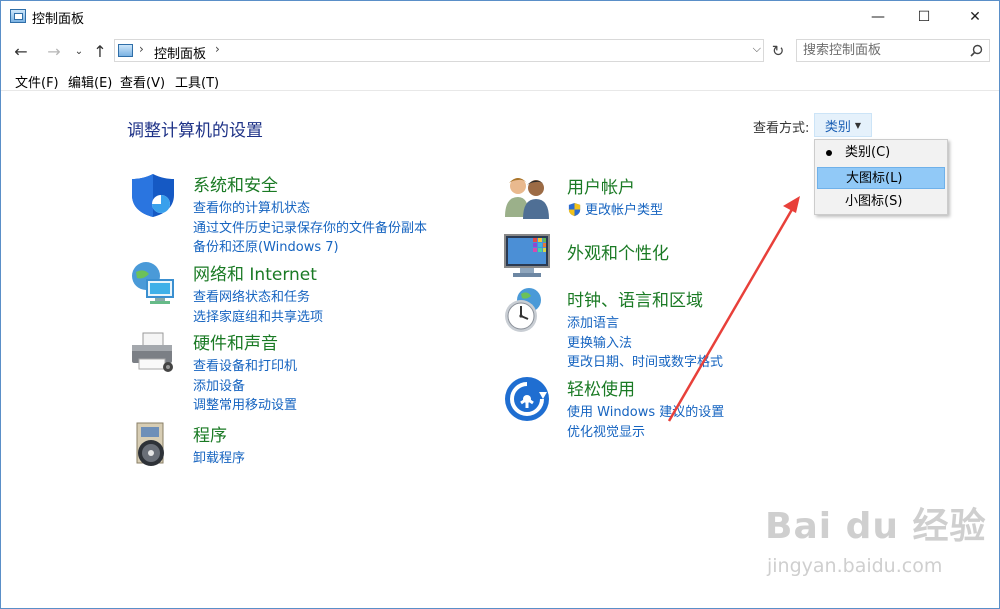 This screenshot has width=1000, height=609. Describe the element at coordinates (874, 178) in the screenshot. I see `view-option-label: 大图标(L)` at that location.